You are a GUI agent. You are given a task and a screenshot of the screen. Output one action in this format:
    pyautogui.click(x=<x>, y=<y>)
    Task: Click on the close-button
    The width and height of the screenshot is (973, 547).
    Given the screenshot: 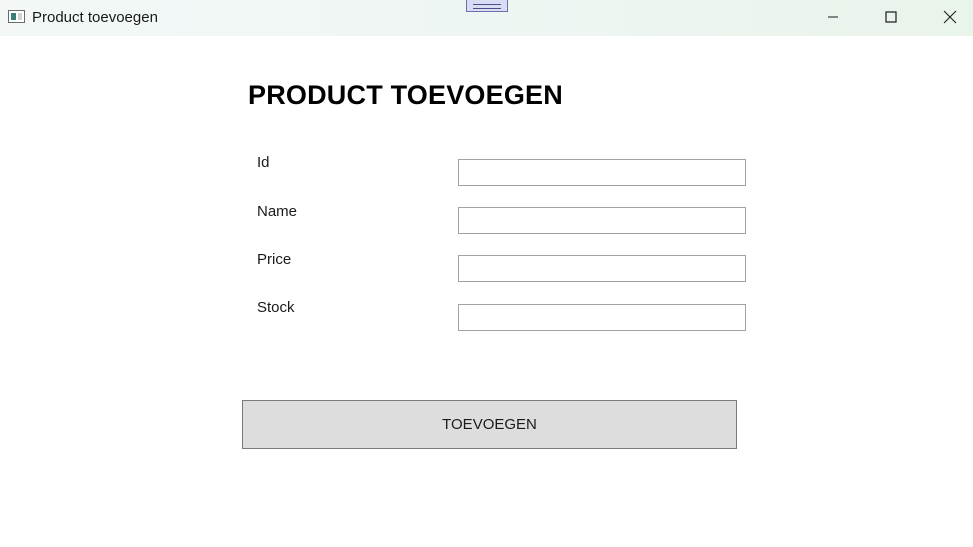 What is the action you would take?
    pyautogui.click(x=947, y=17)
    